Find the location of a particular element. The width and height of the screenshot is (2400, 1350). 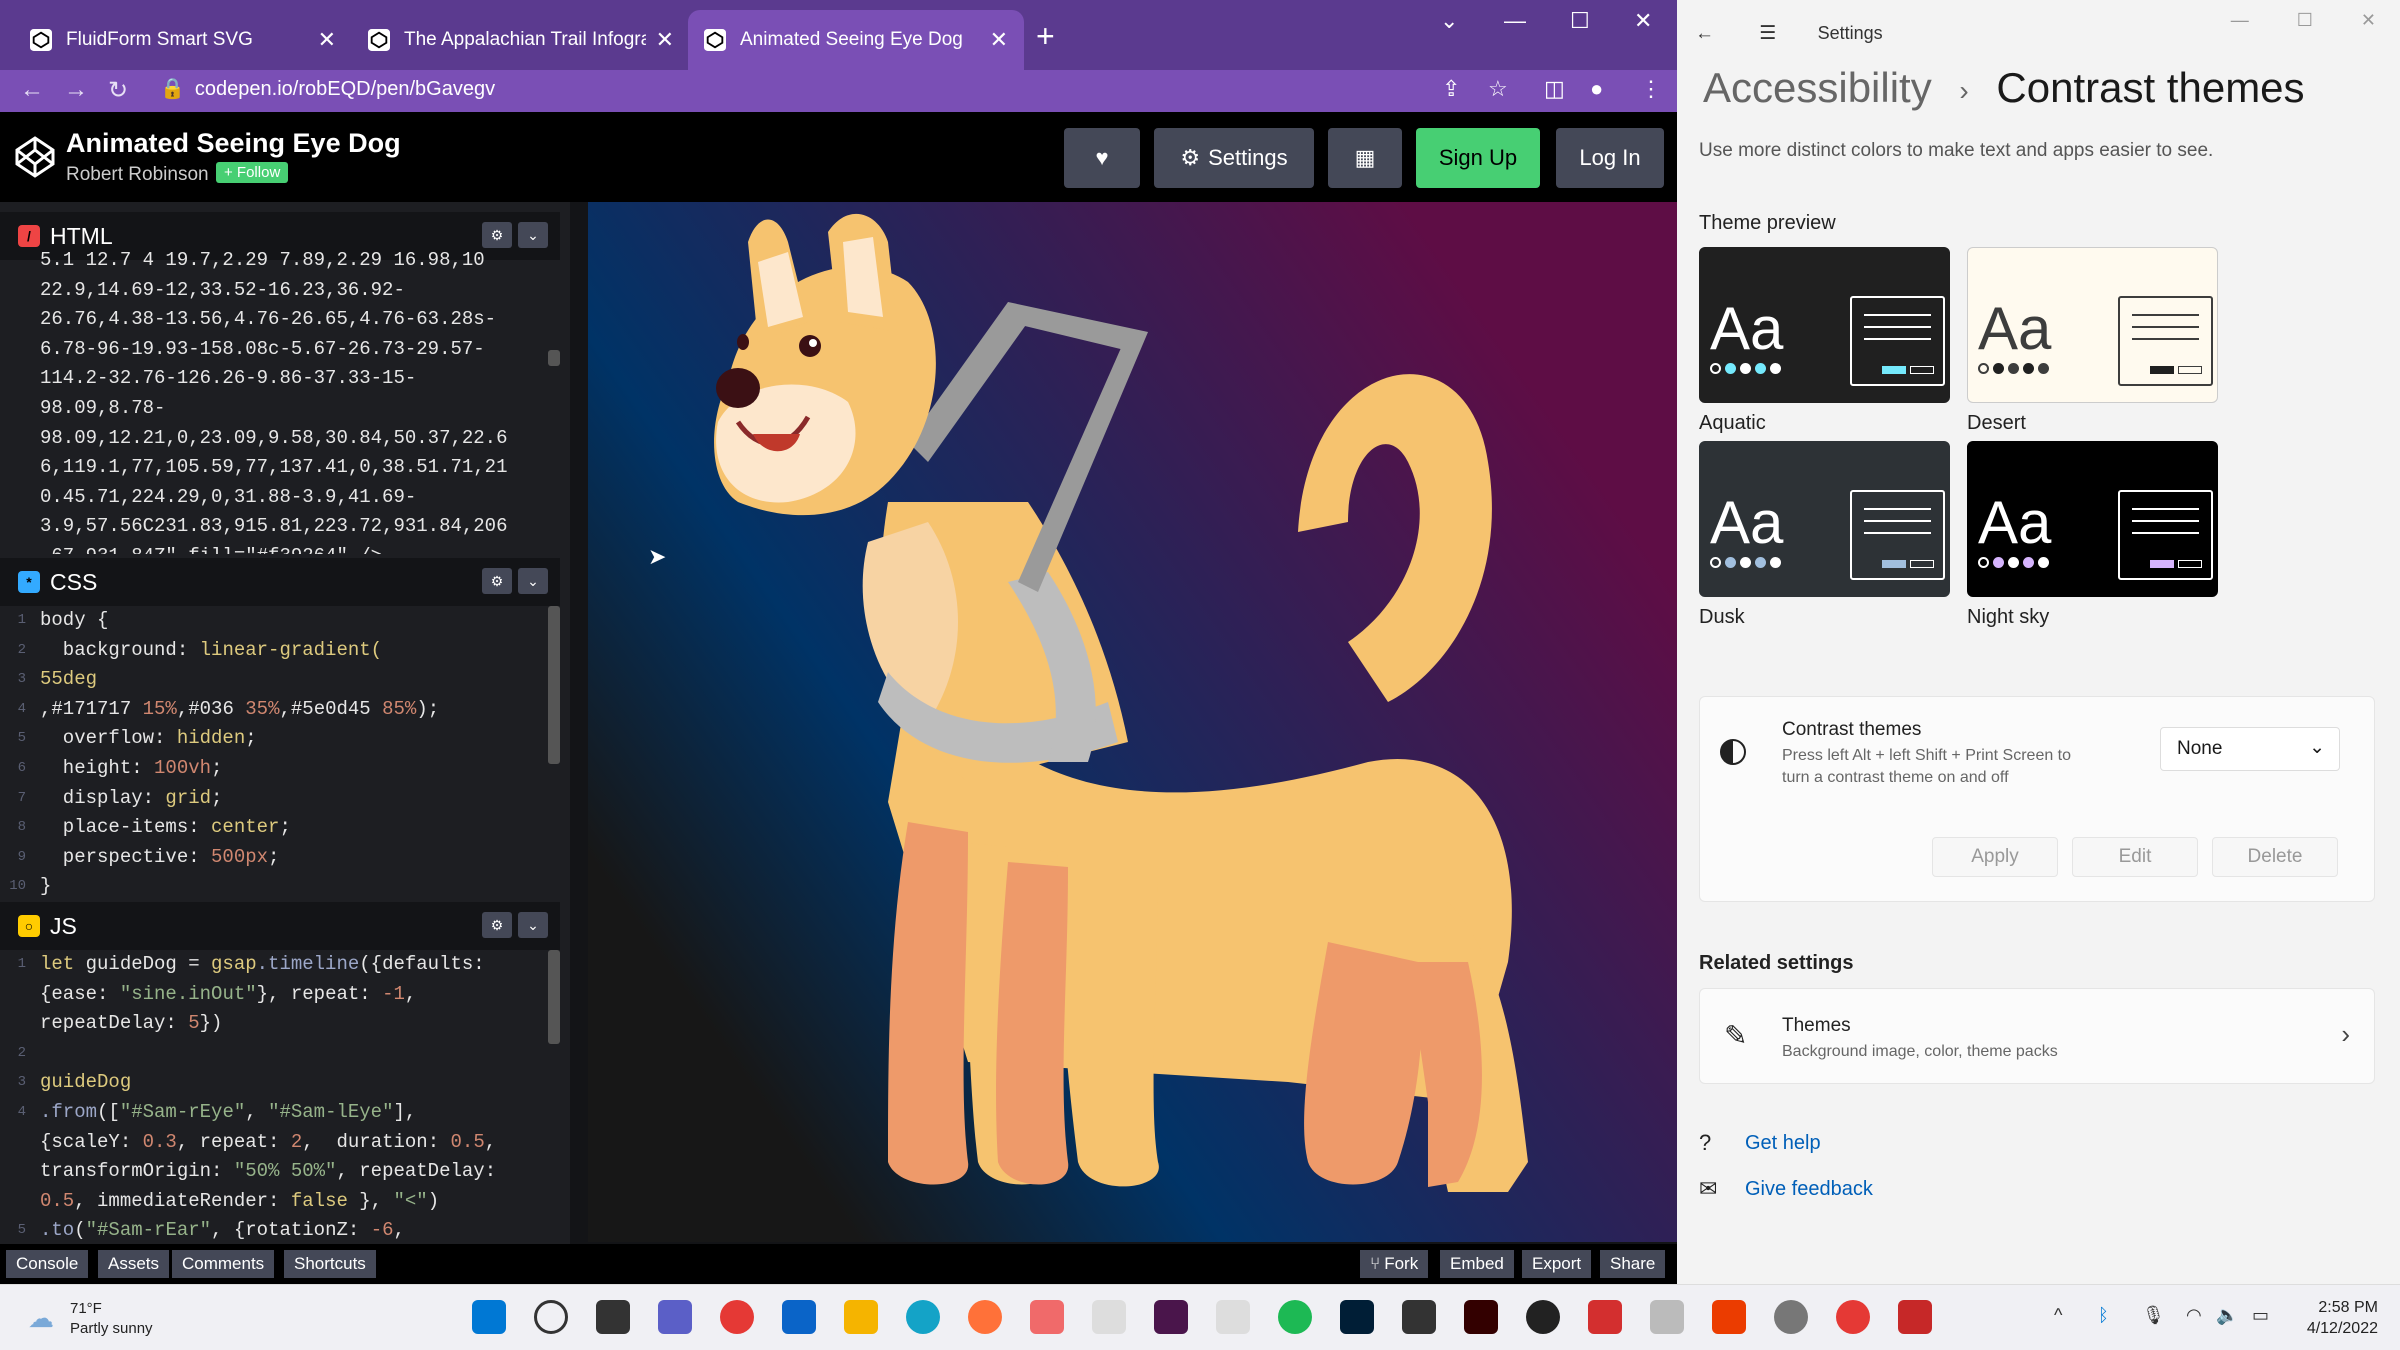

forward-icon: → is located at coordinates (76, 90).